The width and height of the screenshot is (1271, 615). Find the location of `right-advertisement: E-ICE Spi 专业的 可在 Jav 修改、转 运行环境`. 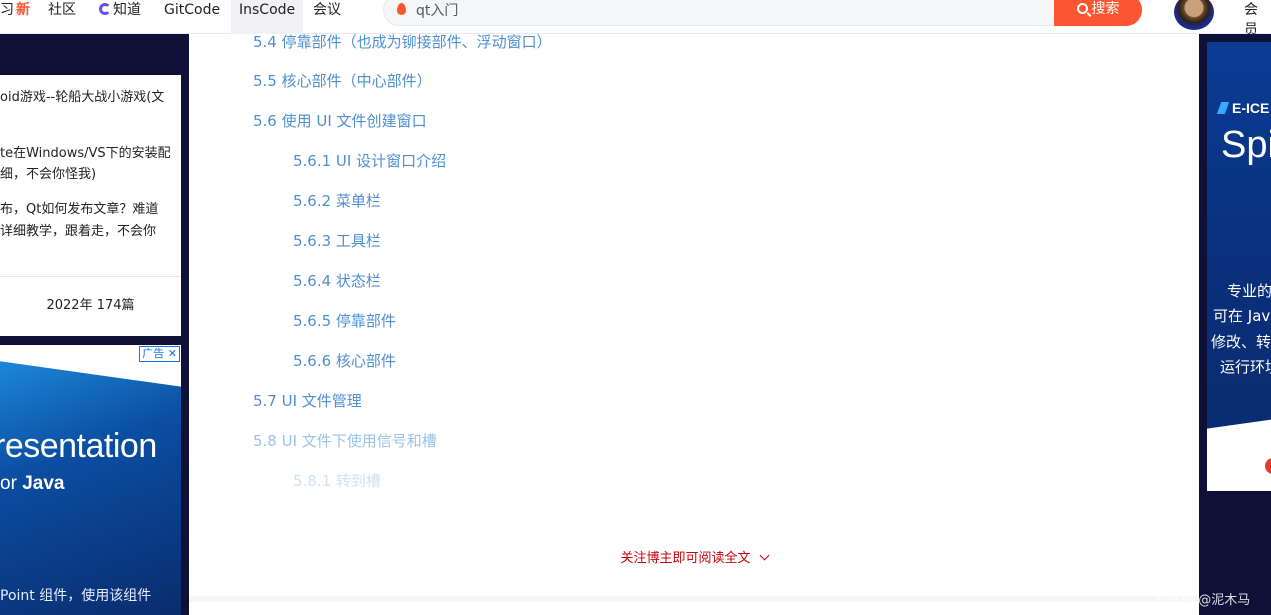

right-advertisement: E-ICE Spi 专业的 可在 Jav 修改、转 运行环境 is located at coordinates (1239, 266).